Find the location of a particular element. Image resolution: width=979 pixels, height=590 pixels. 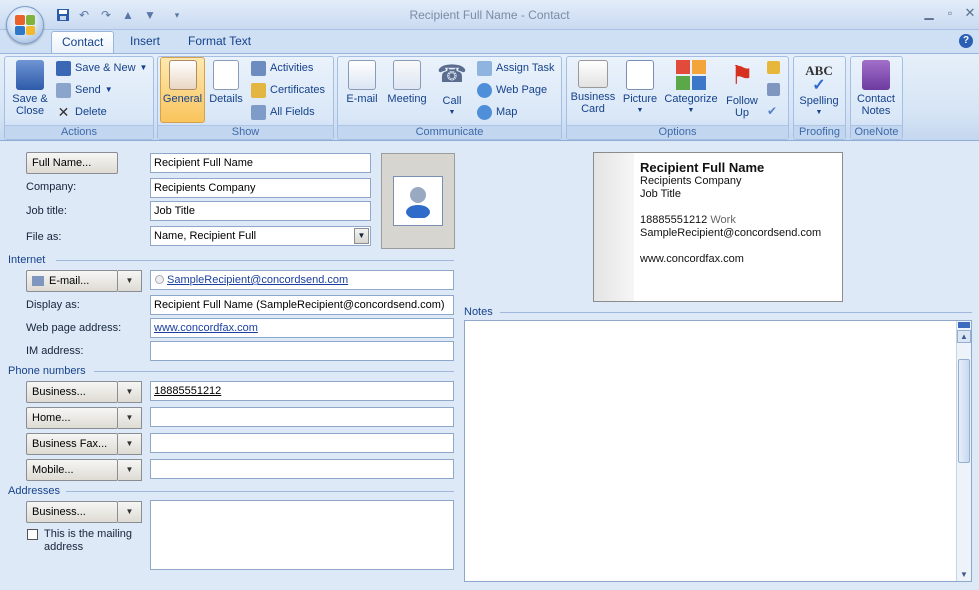

mobile-phone-dropdown-icon: ▼ is located at coordinates (130, 470).